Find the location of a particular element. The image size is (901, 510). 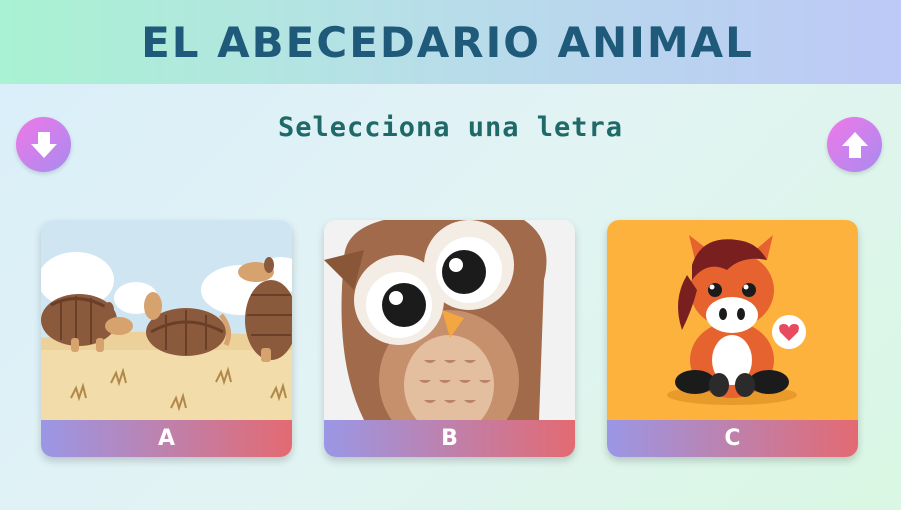

page-title: EL ABECEDARIO ANIMAL is located at coordinates (447, 42).